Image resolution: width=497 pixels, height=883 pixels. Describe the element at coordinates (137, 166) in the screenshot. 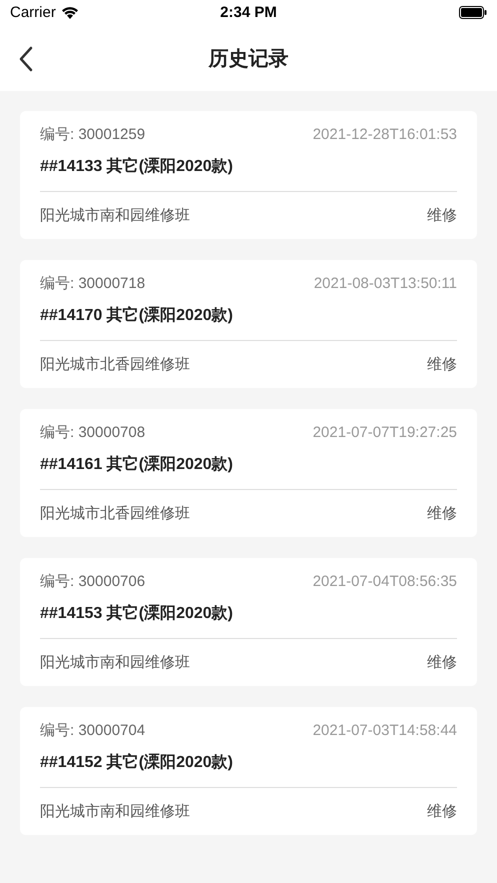

I see `record-title: ##14133 其它(溧阳2020款)` at that location.